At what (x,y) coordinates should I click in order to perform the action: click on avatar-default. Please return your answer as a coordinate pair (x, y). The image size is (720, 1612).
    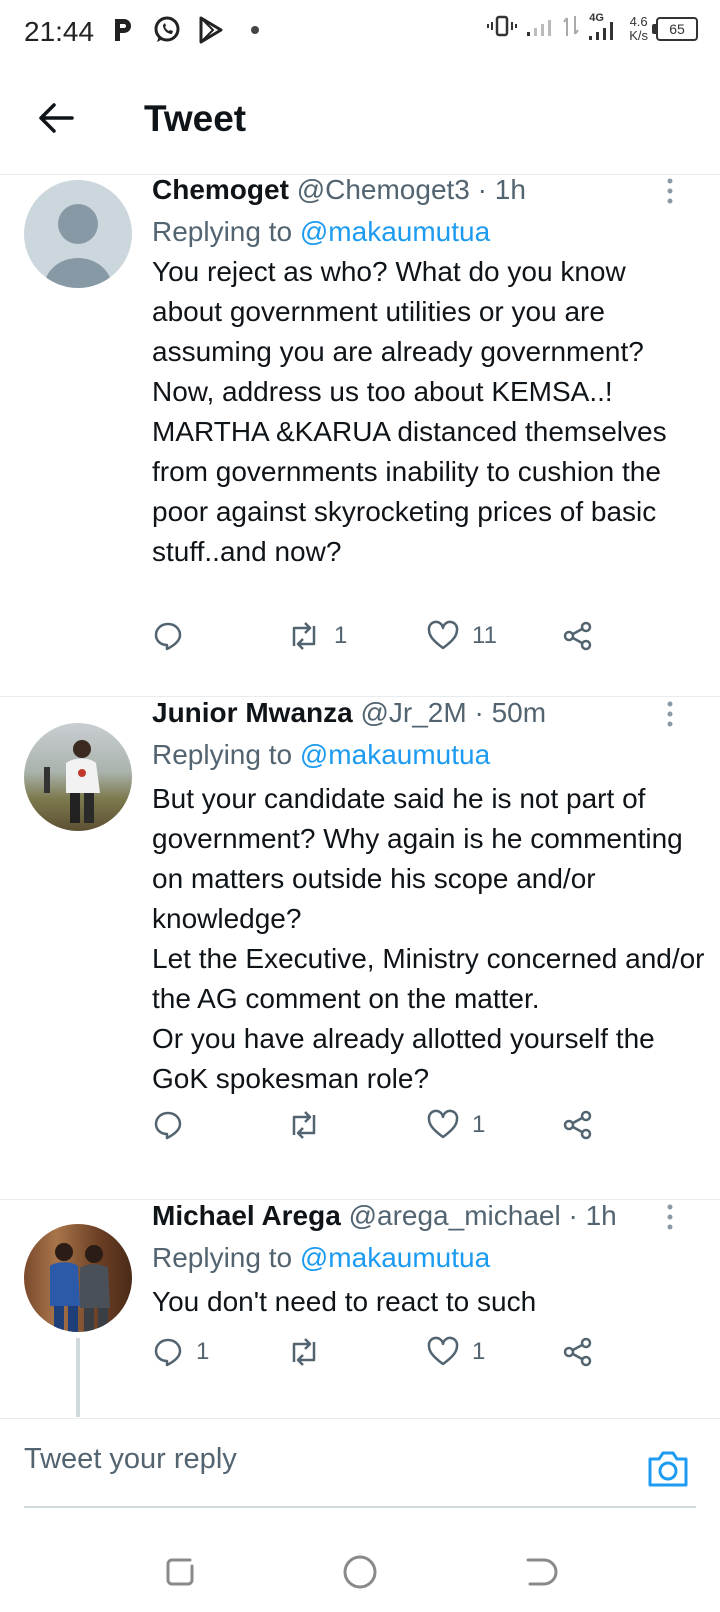
    Looking at the image, I should click on (78, 234).